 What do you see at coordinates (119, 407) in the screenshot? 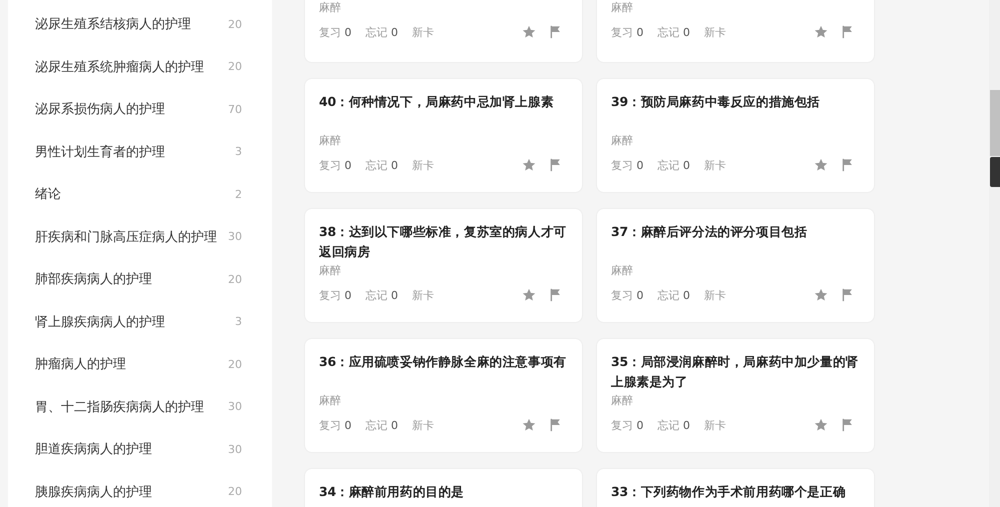
I see `category-label: 胃、十二指肠疾病病人的护理` at bounding box center [119, 407].